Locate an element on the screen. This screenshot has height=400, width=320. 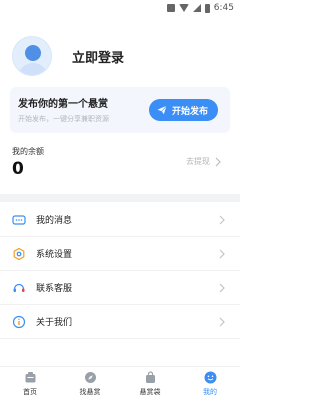
tab-mine: 我的 is located at coordinates (210, 383).